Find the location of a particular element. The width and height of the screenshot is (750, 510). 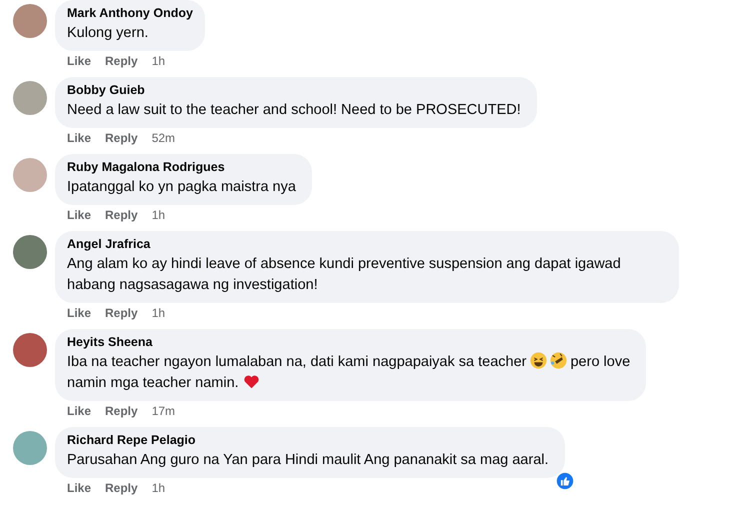

laughing-tears-face-icon is located at coordinates (559, 360).